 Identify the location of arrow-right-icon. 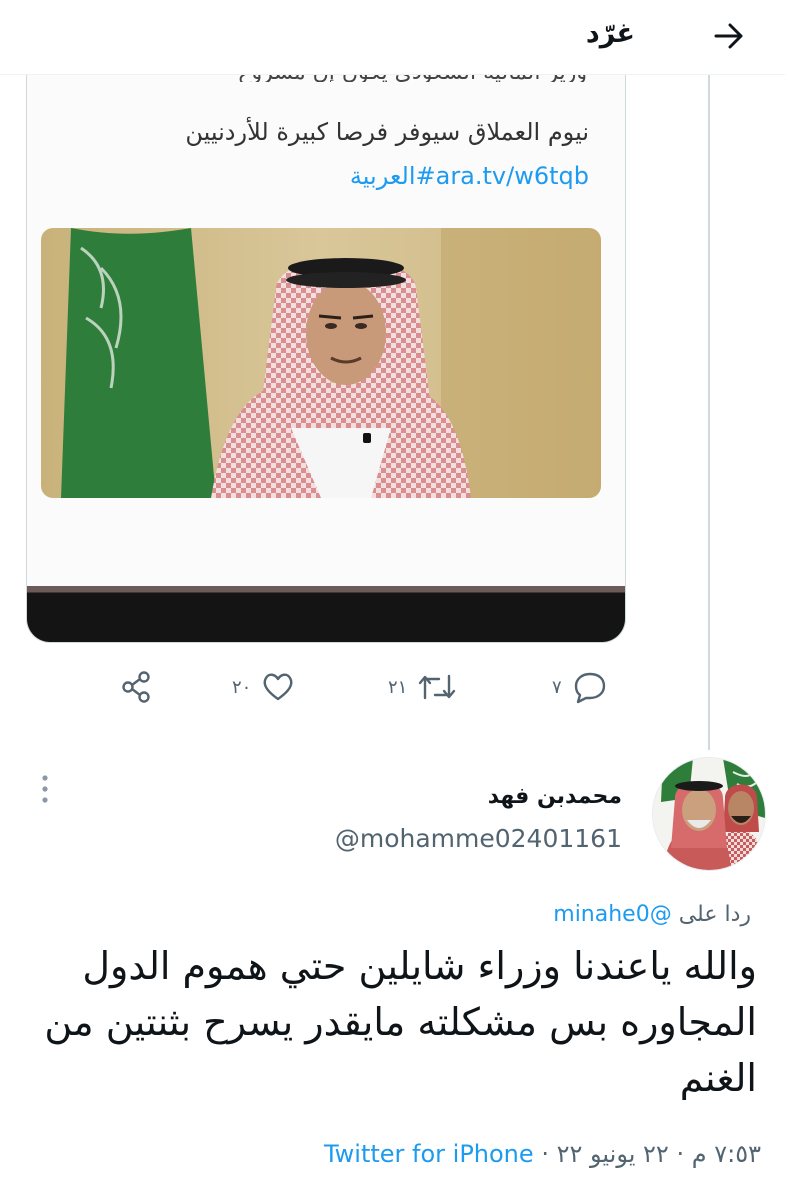
(728, 36).